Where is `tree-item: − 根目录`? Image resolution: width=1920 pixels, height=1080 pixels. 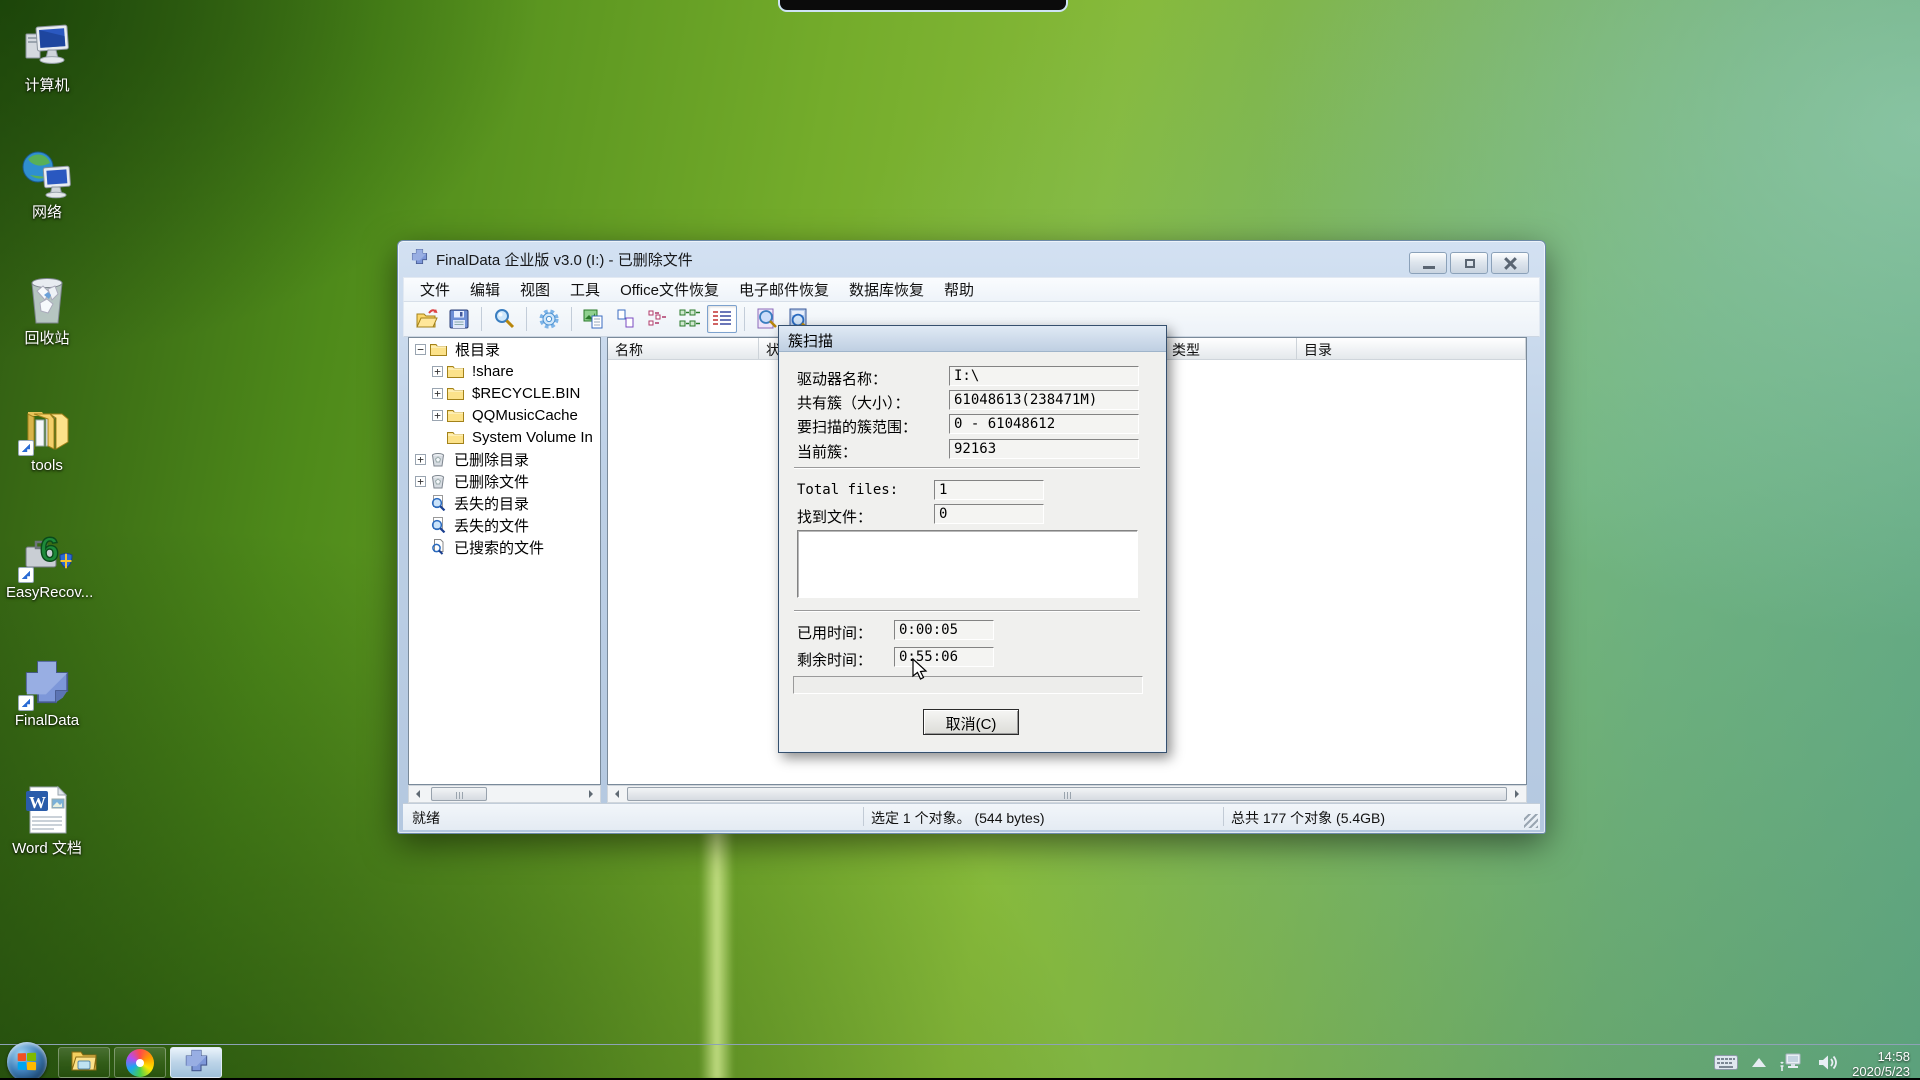 tree-item: − 根目录 is located at coordinates (504, 349).